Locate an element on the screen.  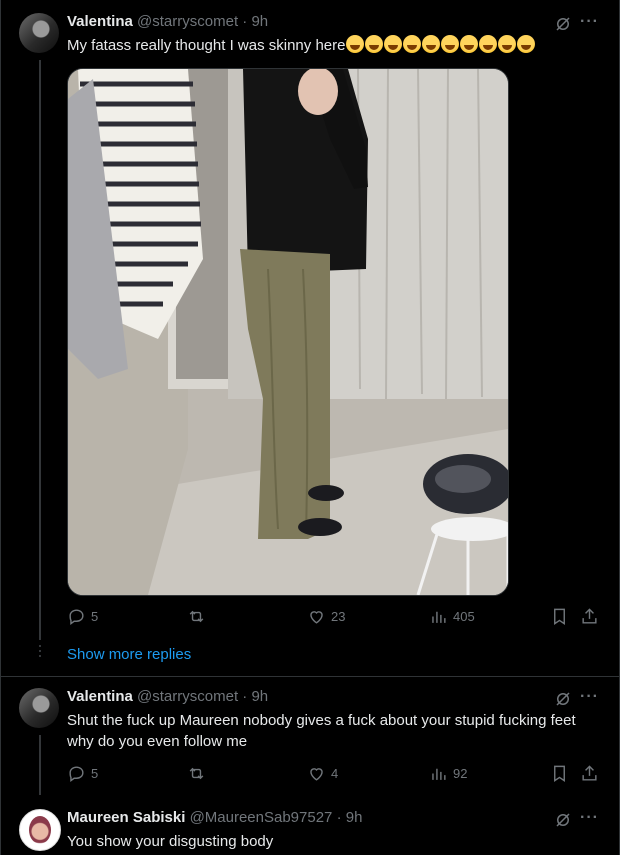
views-count: 92 is located at coordinates (460, 773).